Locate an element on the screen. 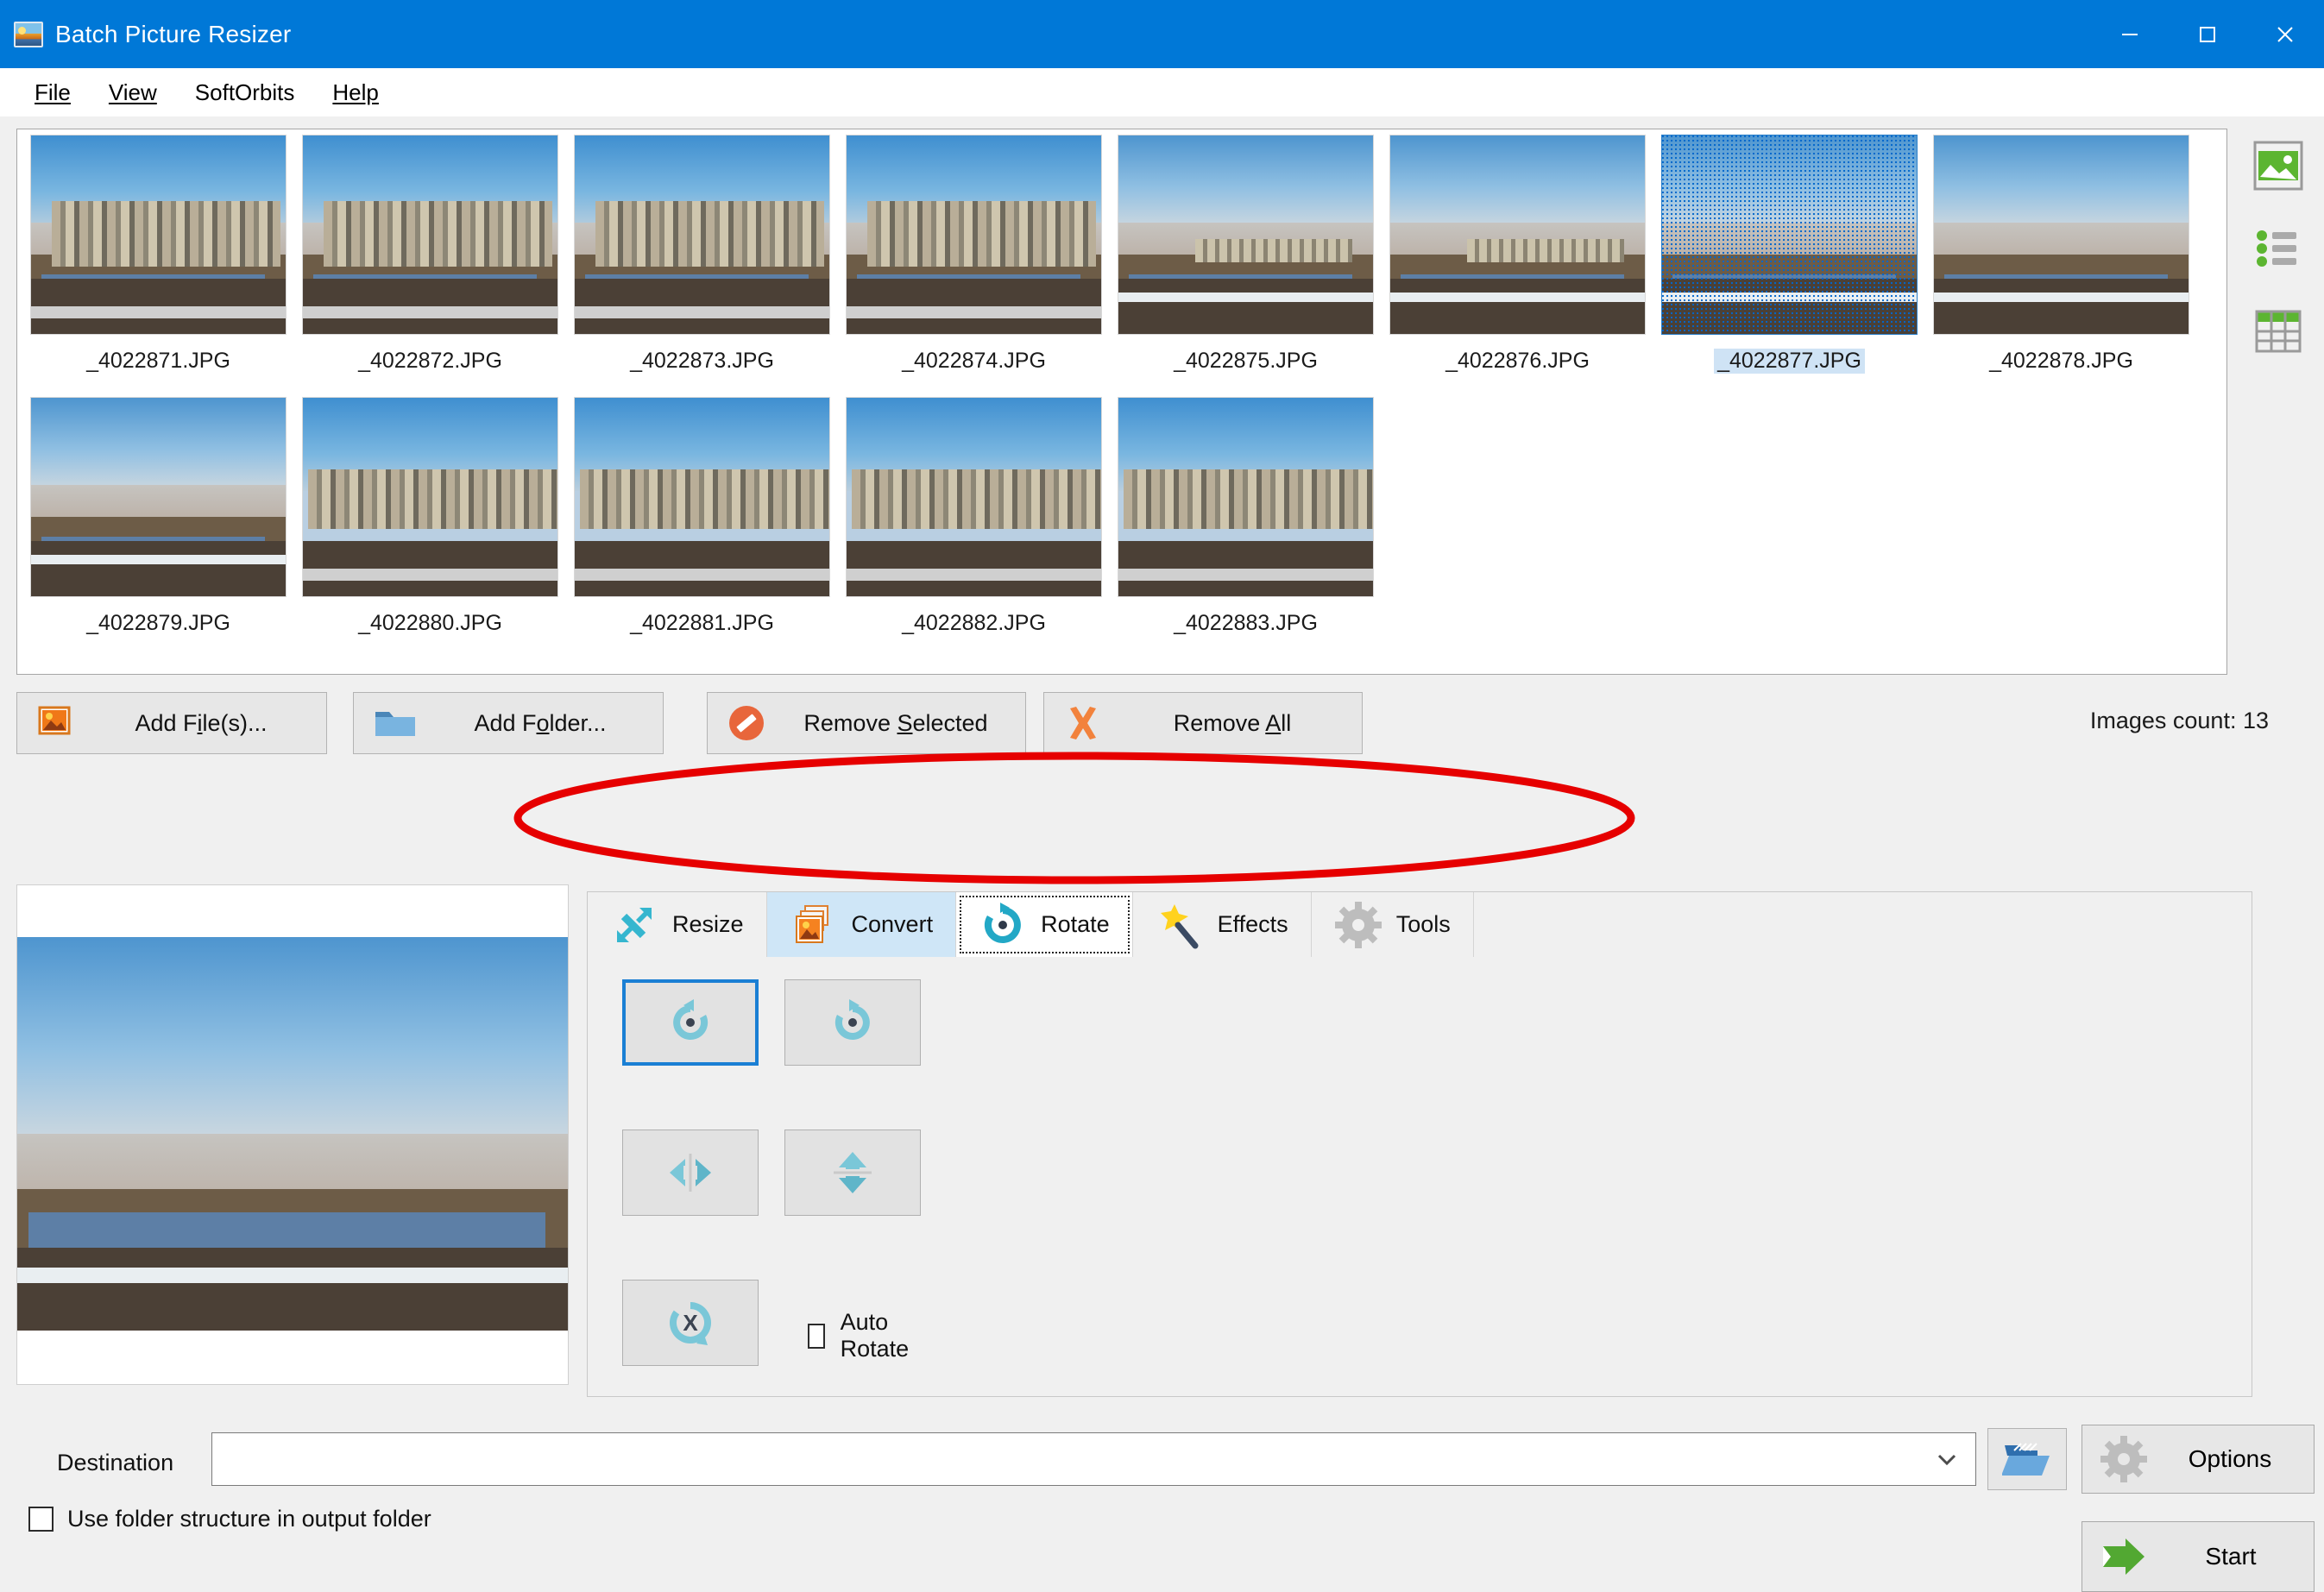  view-mode-bar is located at coordinates (2278, 402).